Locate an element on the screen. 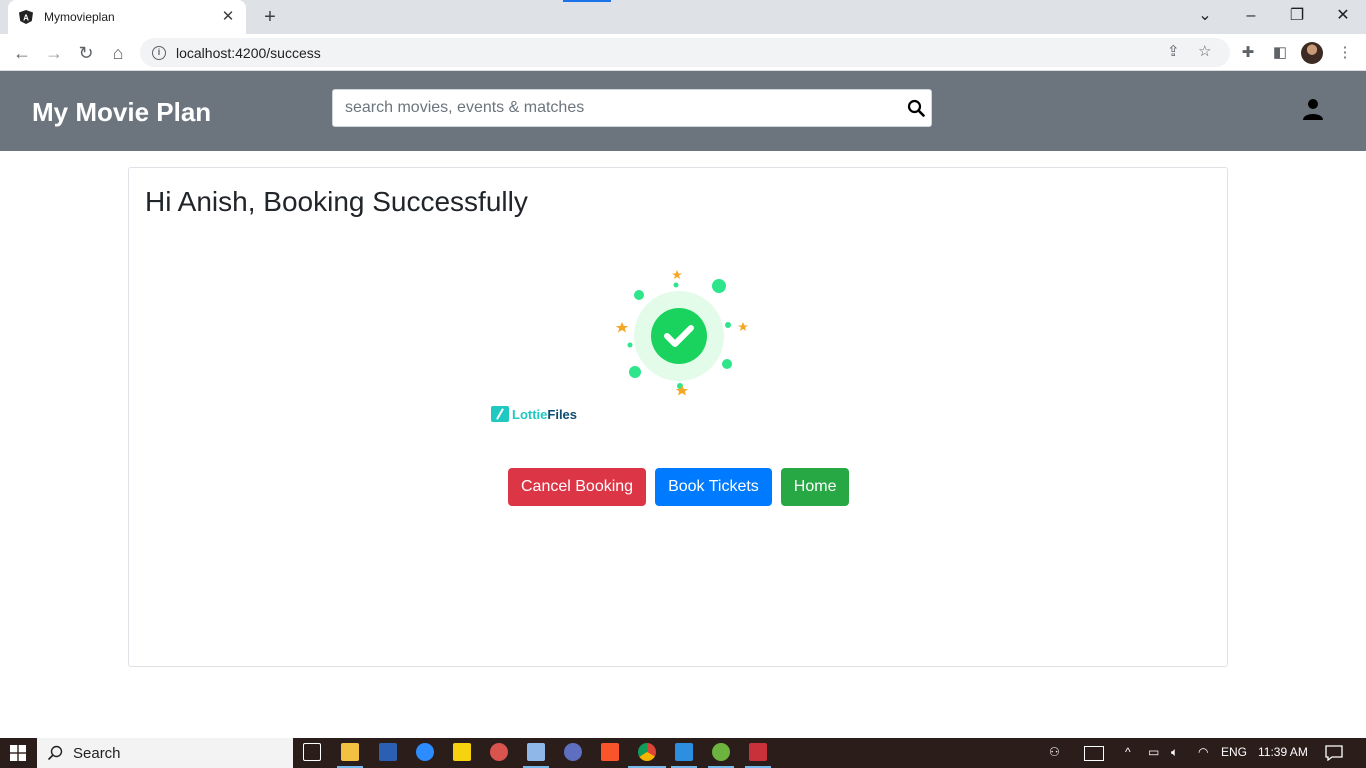 Image resolution: width=1366 pixels, height=768 pixels. file-explorer-icon is located at coordinates (350, 752).